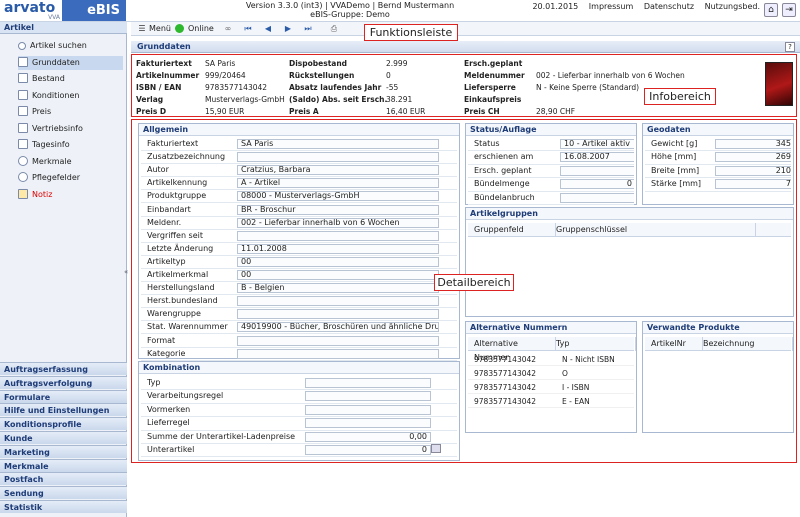 Image resolution: width=800 pixels, height=517 pixels. Describe the element at coordinates (338, 209) in the screenshot. I see `field-input: BR - Broschur` at that location.